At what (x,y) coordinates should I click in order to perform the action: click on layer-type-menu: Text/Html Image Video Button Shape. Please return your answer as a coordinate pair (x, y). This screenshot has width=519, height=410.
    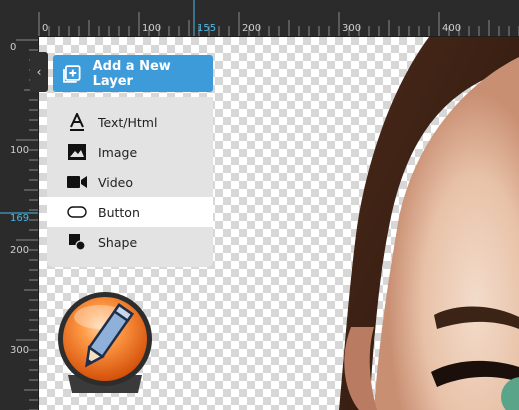
    Looking at the image, I should click on (130, 182).